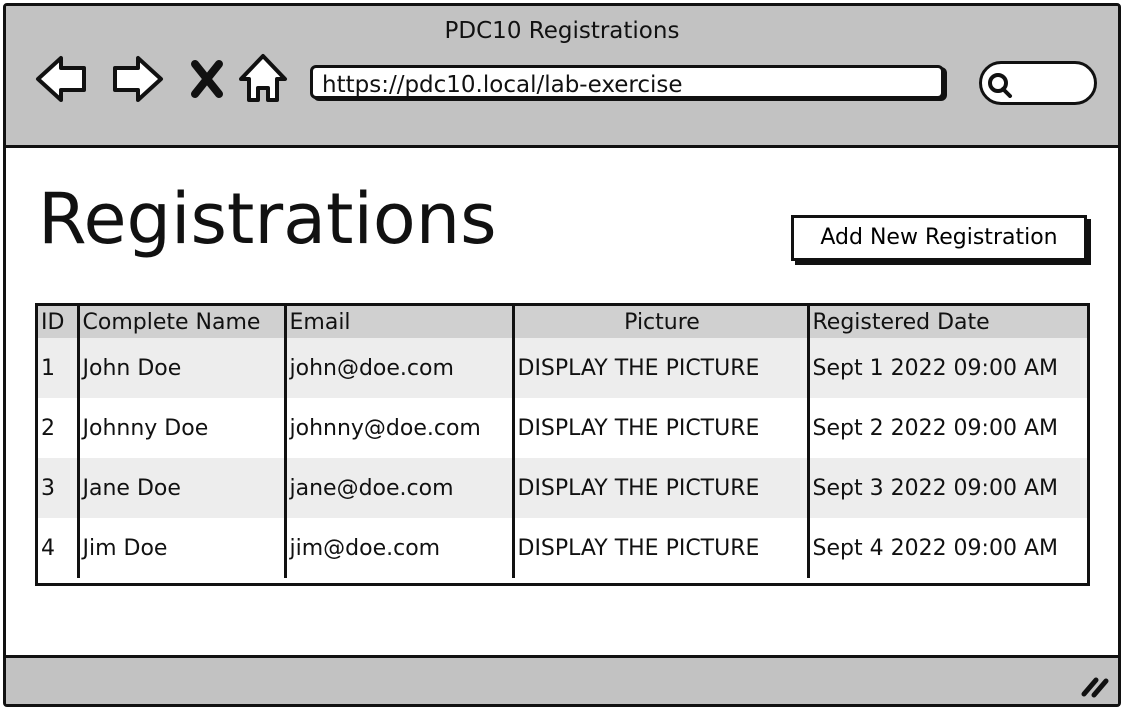 This screenshot has height=708, width=1124. Describe the element at coordinates (939, 238) in the screenshot. I see `add-registration-button: Add New Registration` at that location.